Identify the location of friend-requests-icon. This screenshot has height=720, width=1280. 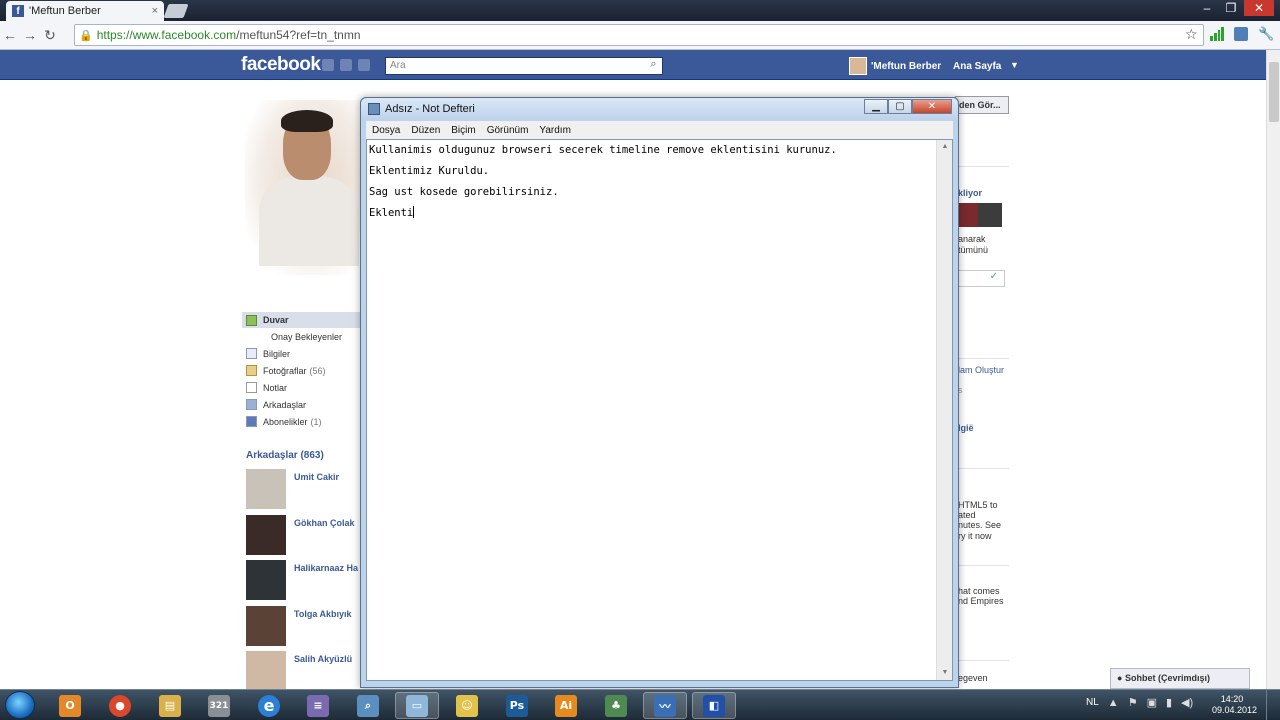
(328, 65).